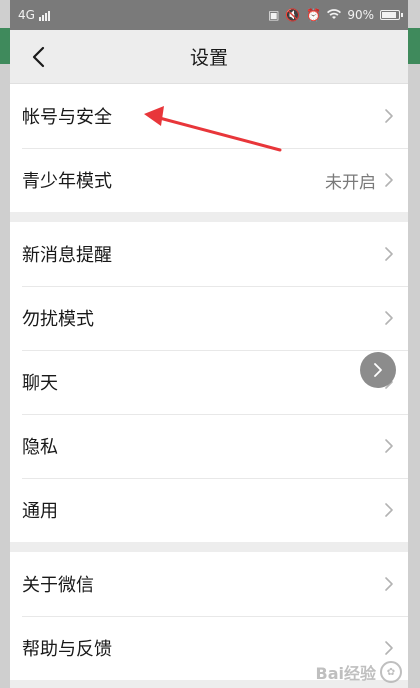 Image resolution: width=420 pixels, height=688 pixels. Describe the element at coordinates (314, 15) in the screenshot. I see `alarm-icon: ⏰` at that location.